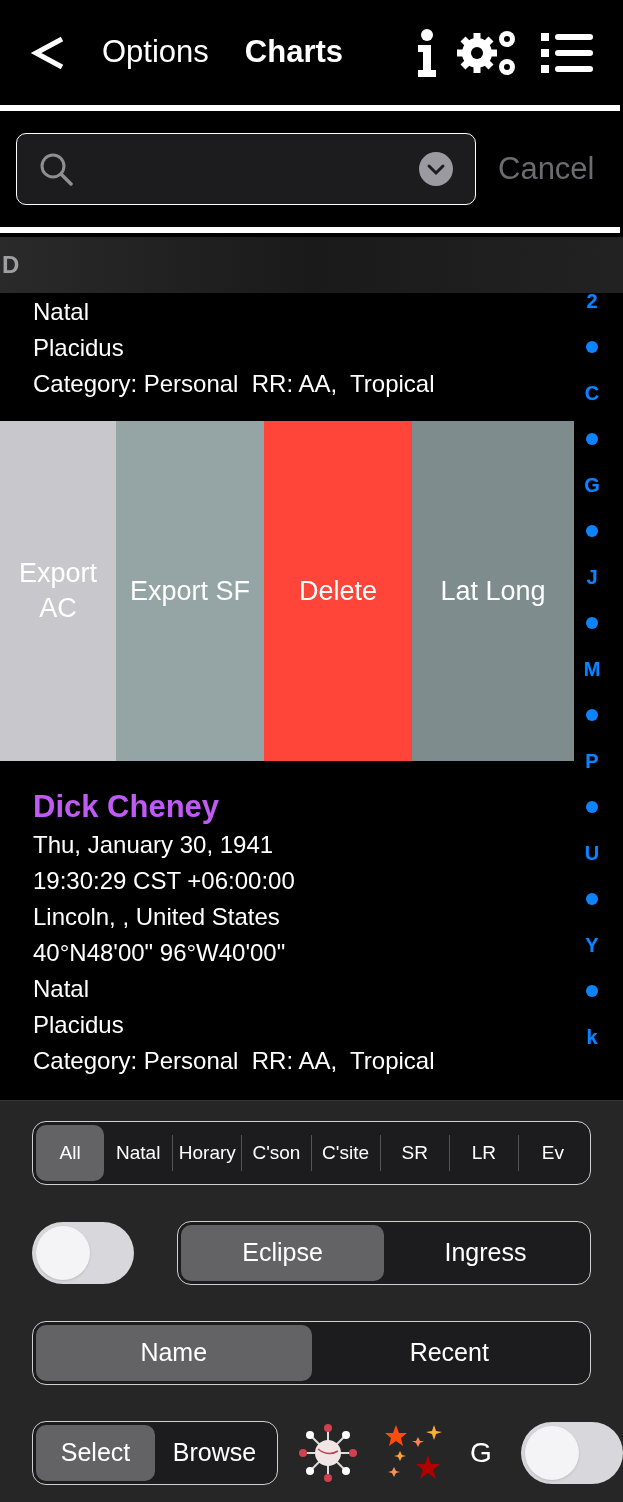 Image resolution: width=623 pixels, height=1502 pixels. I want to click on cancel-button: Cancel, so click(546, 169).